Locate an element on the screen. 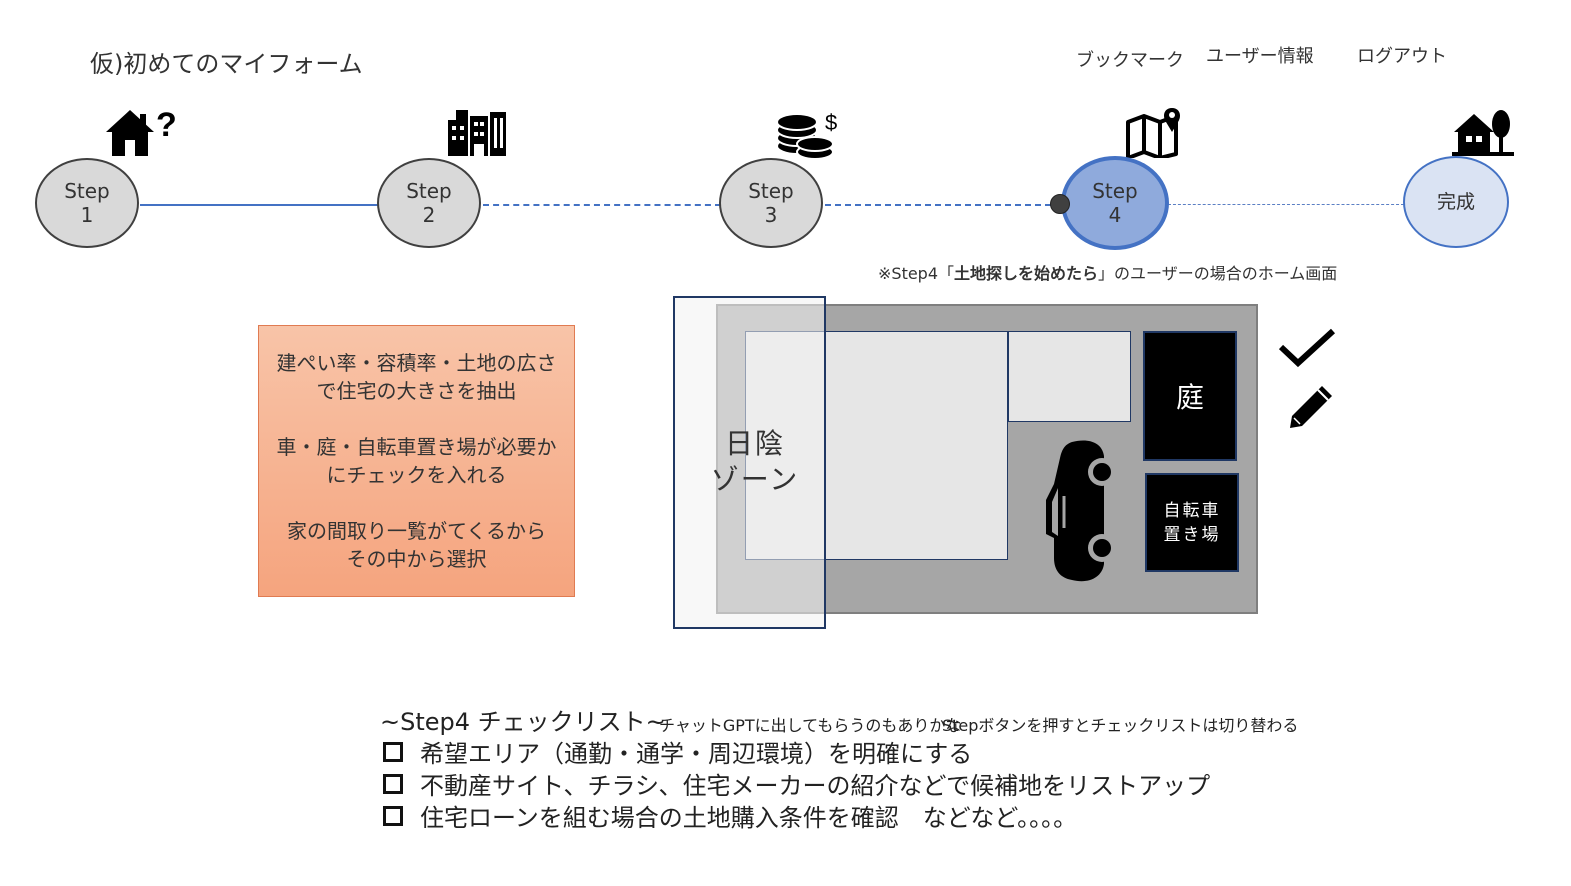  bike-label-line1: 自転車 is located at coordinates (1192, 510).